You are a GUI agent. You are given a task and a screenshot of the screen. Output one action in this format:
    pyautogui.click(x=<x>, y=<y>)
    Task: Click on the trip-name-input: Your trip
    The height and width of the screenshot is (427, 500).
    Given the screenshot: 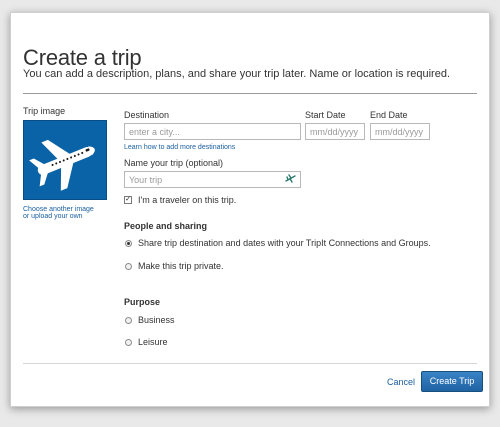 What is the action you would take?
    pyautogui.click(x=212, y=179)
    